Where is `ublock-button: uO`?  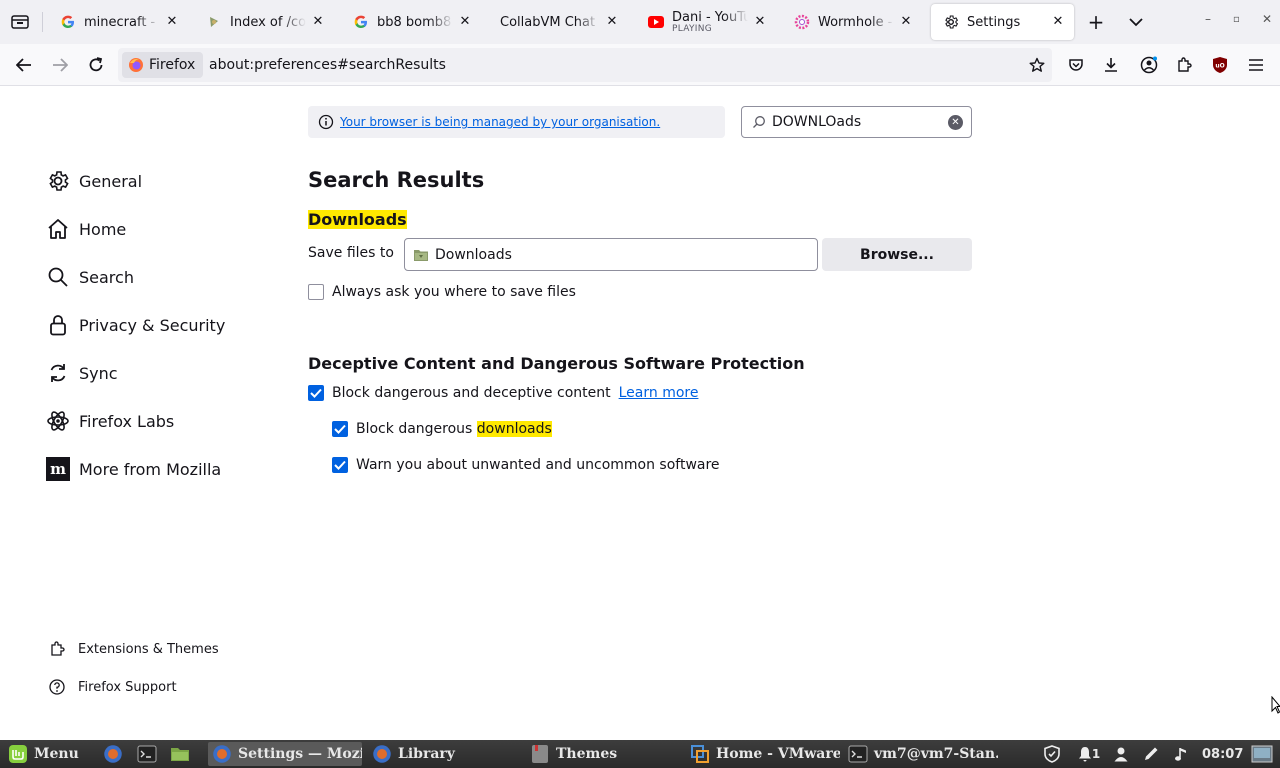 ublock-button: uO is located at coordinates (1220, 65).